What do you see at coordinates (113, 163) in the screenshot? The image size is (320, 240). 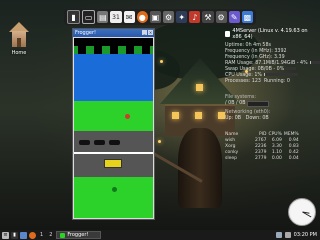 I see `school-bus` at bounding box center [113, 163].